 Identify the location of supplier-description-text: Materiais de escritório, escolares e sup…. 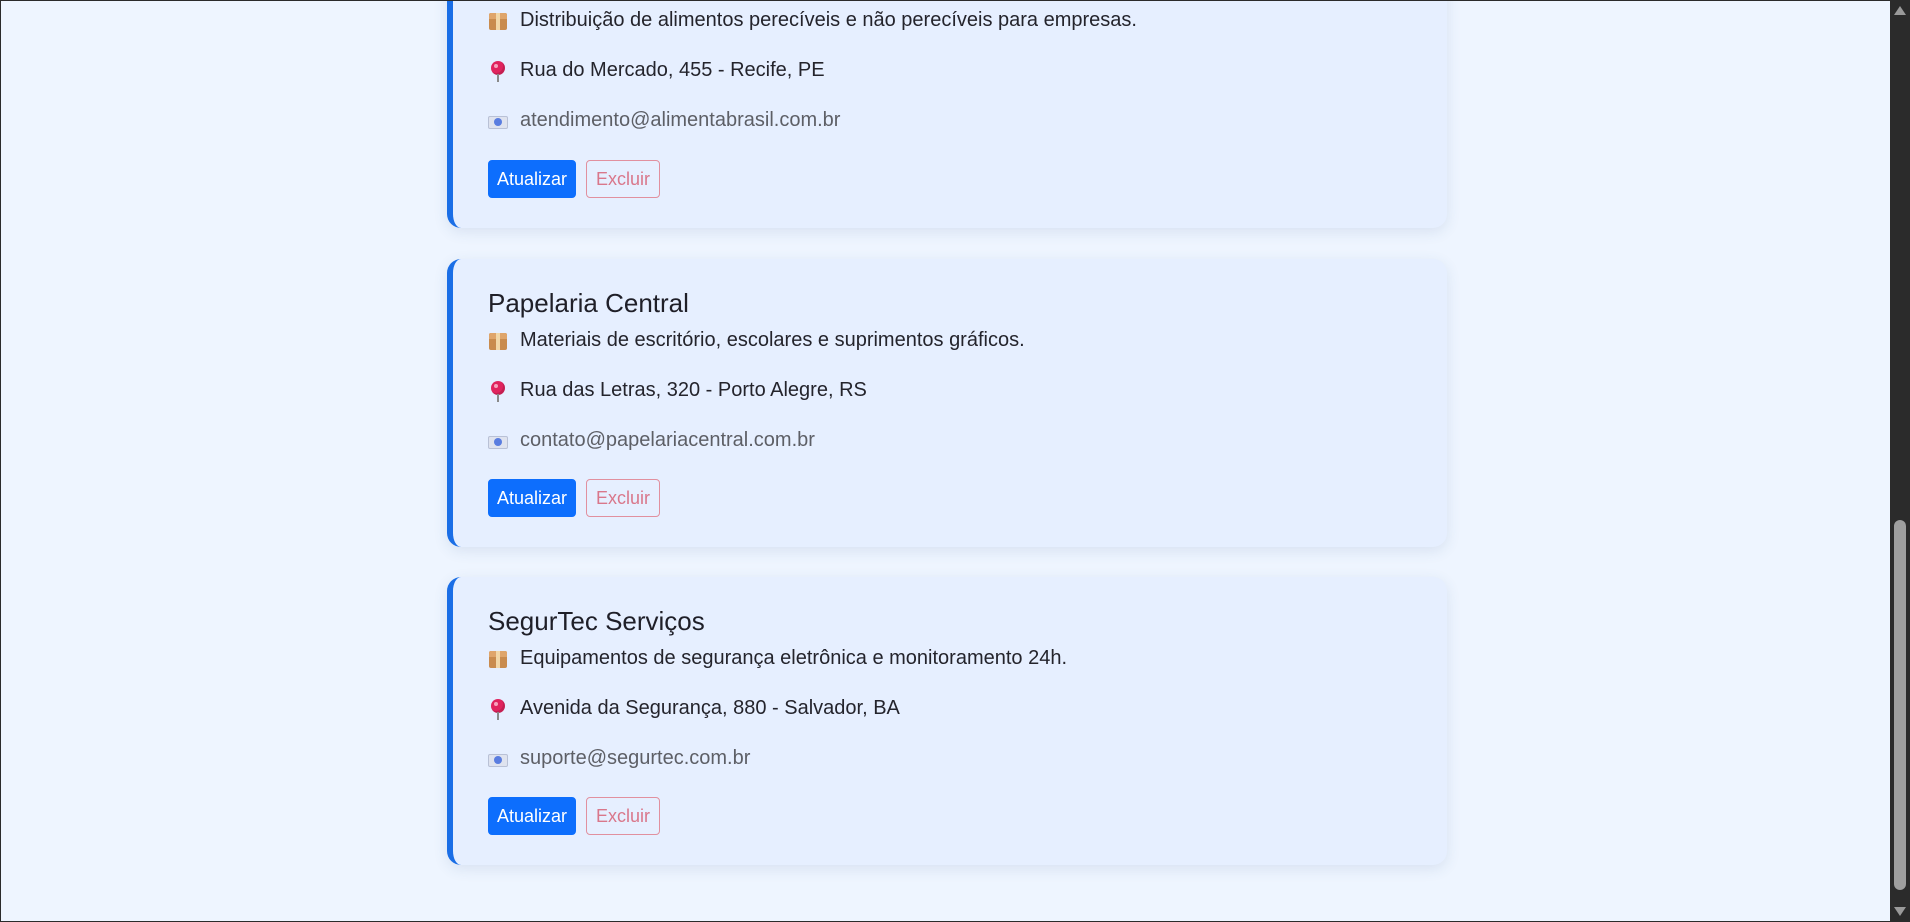
(772, 340).